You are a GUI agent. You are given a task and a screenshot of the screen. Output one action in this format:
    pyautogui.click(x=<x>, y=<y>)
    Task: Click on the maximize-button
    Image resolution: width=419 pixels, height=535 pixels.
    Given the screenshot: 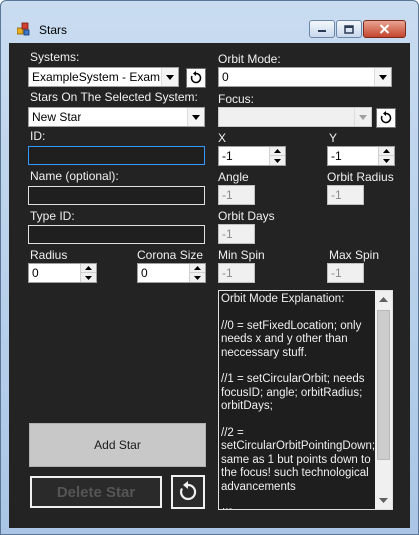 What is the action you would take?
    pyautogui.click(x=349, y=29)
    